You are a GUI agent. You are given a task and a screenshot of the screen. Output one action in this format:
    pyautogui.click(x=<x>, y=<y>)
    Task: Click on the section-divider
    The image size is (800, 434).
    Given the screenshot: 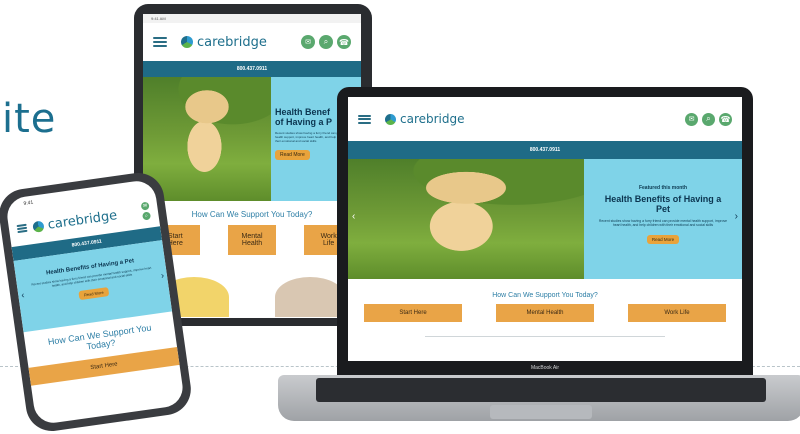 What is the action you would take?
    pyautogui.click(x=545, y=336)
    